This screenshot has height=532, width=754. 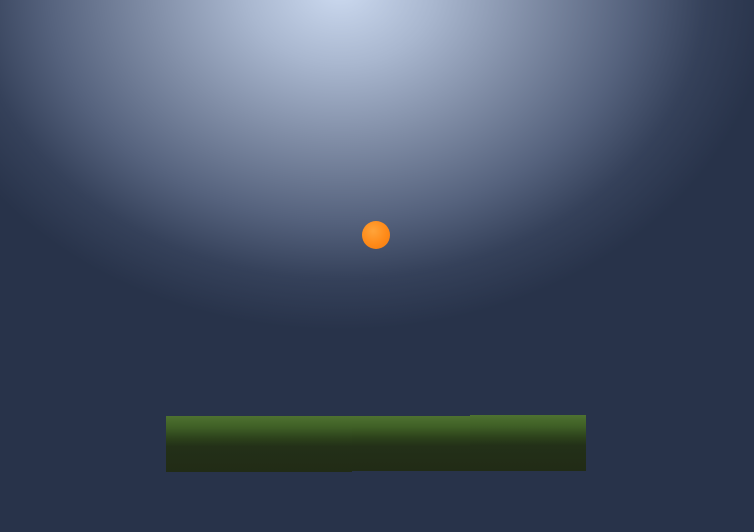 What do you see at coordinates (259, 444) in the screenshot?
I see `ground-platform-left` at bounding box center [259, 444].